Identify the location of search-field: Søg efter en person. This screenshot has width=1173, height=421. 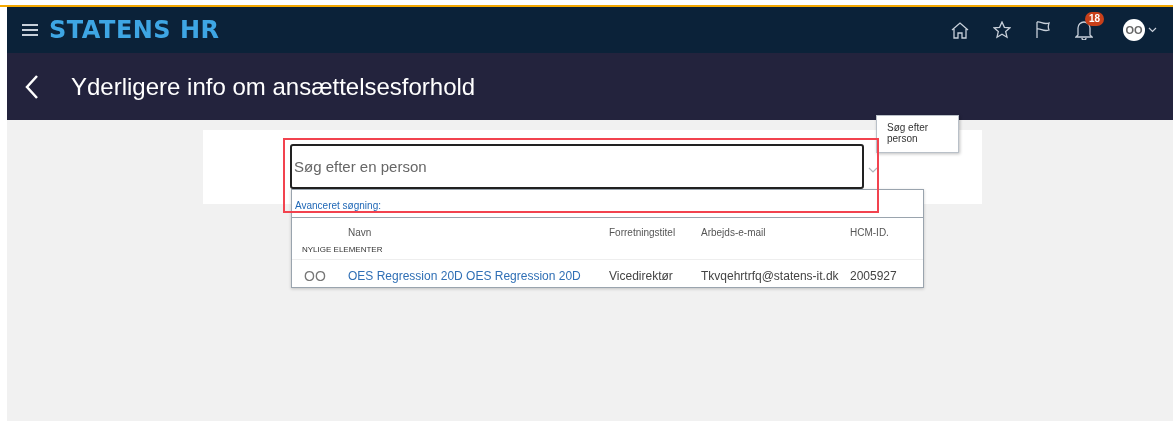
(577, 166).